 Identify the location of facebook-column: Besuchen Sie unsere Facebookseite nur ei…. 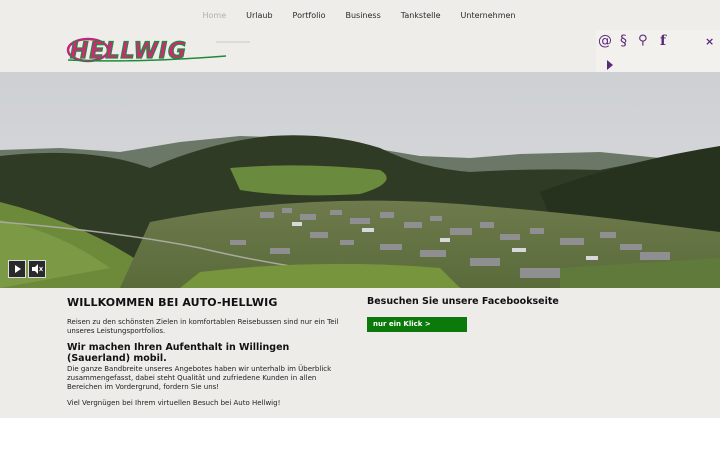
(517, 314).